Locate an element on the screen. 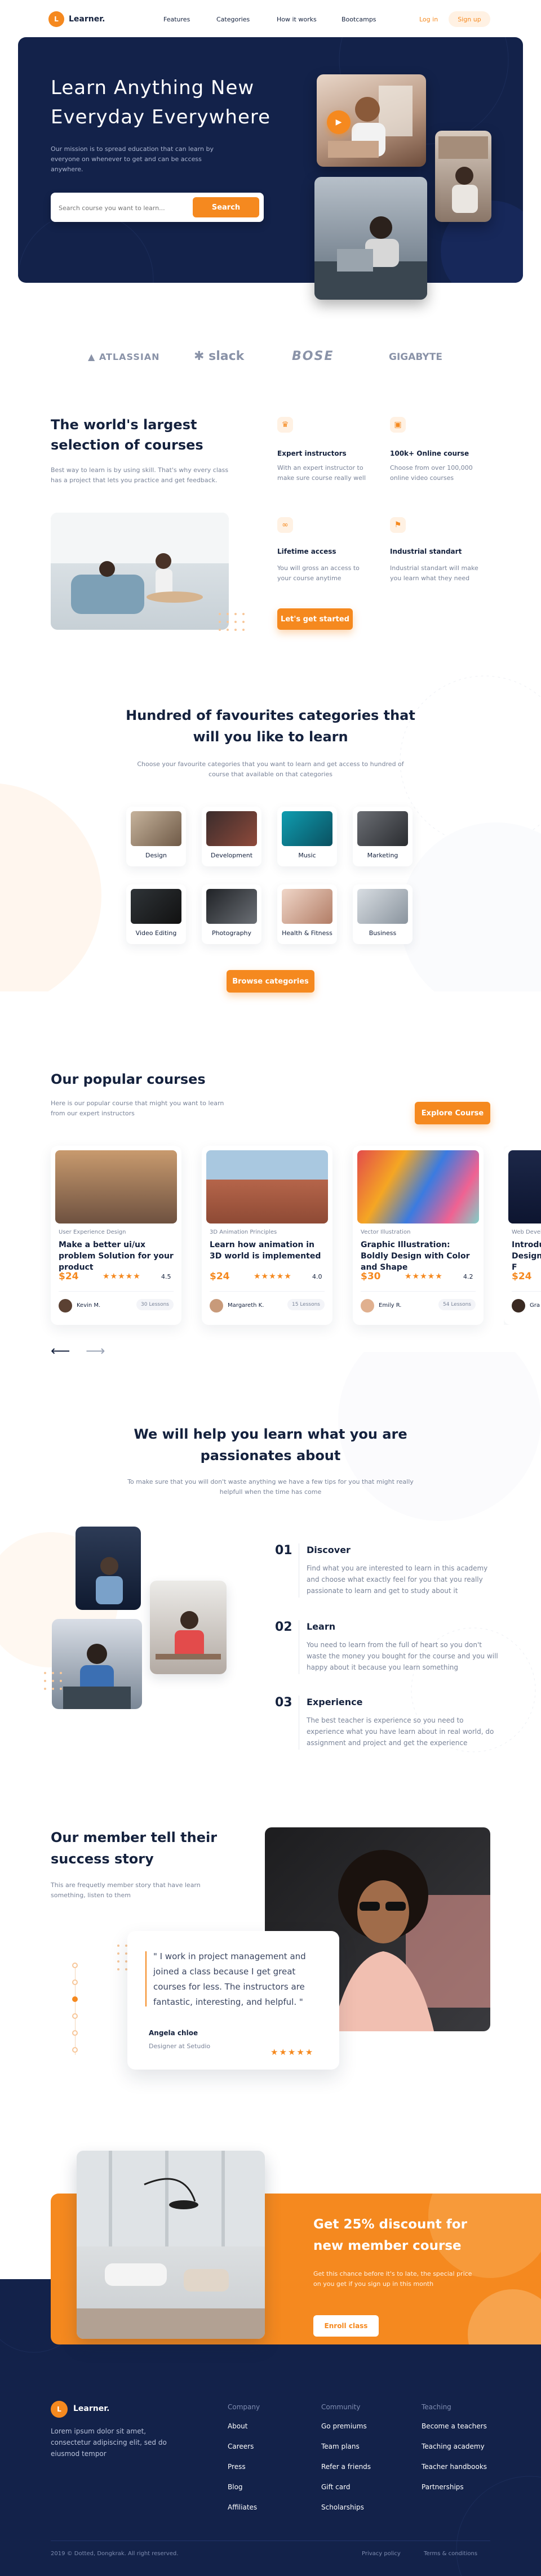  category-music: Music is located at coordinates (307, 836).